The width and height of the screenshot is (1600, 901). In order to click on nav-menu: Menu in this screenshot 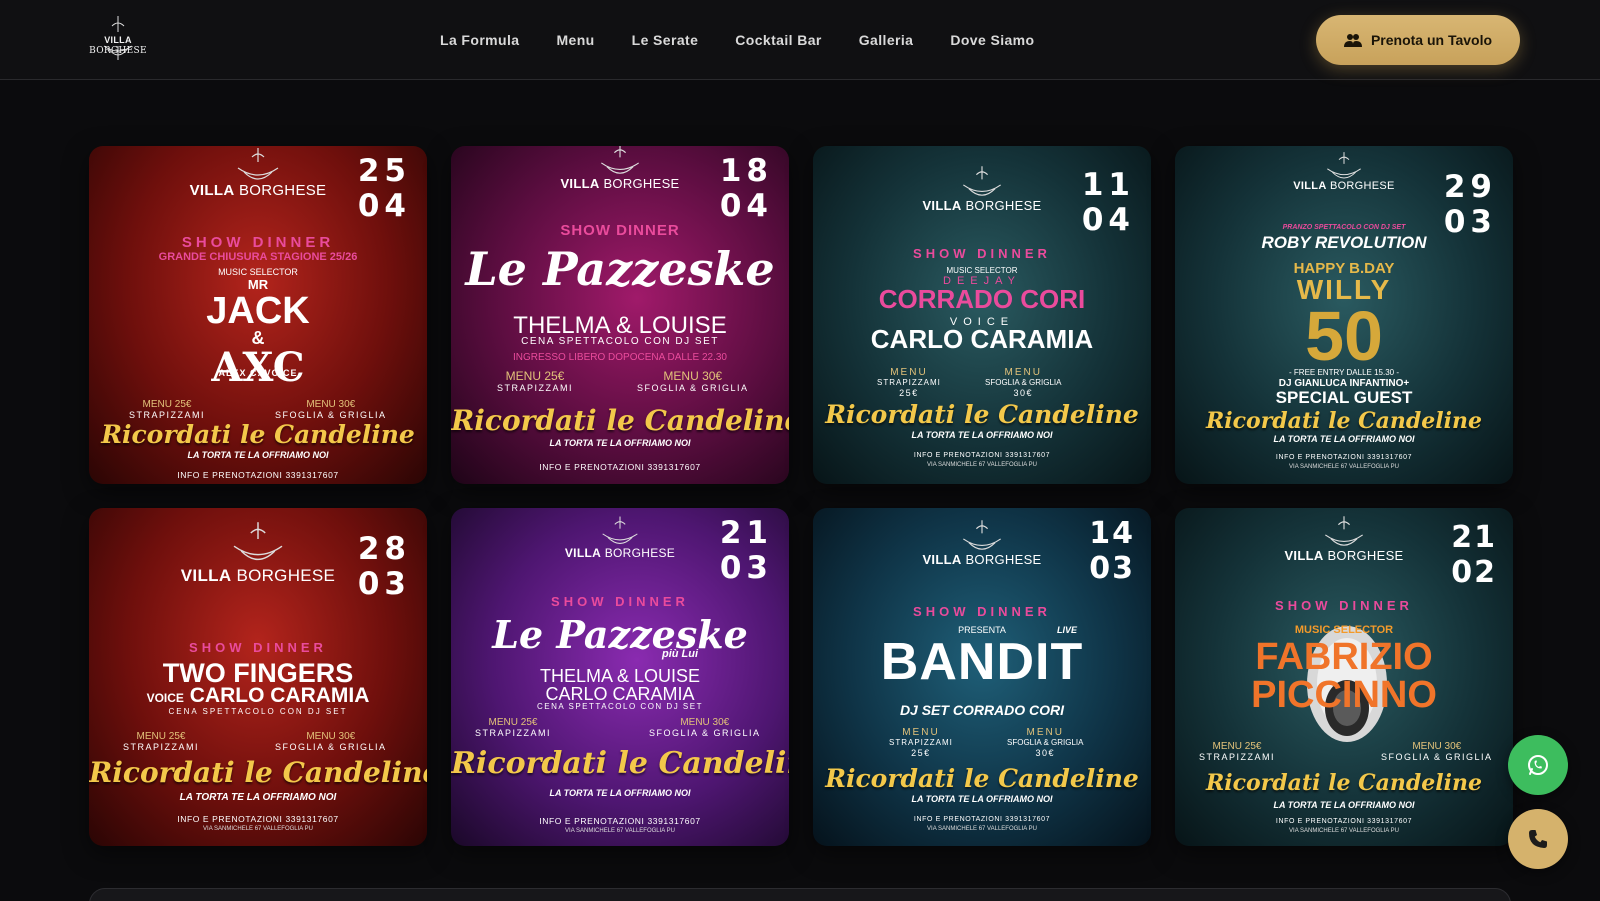, I will do `click(575, 40)`.